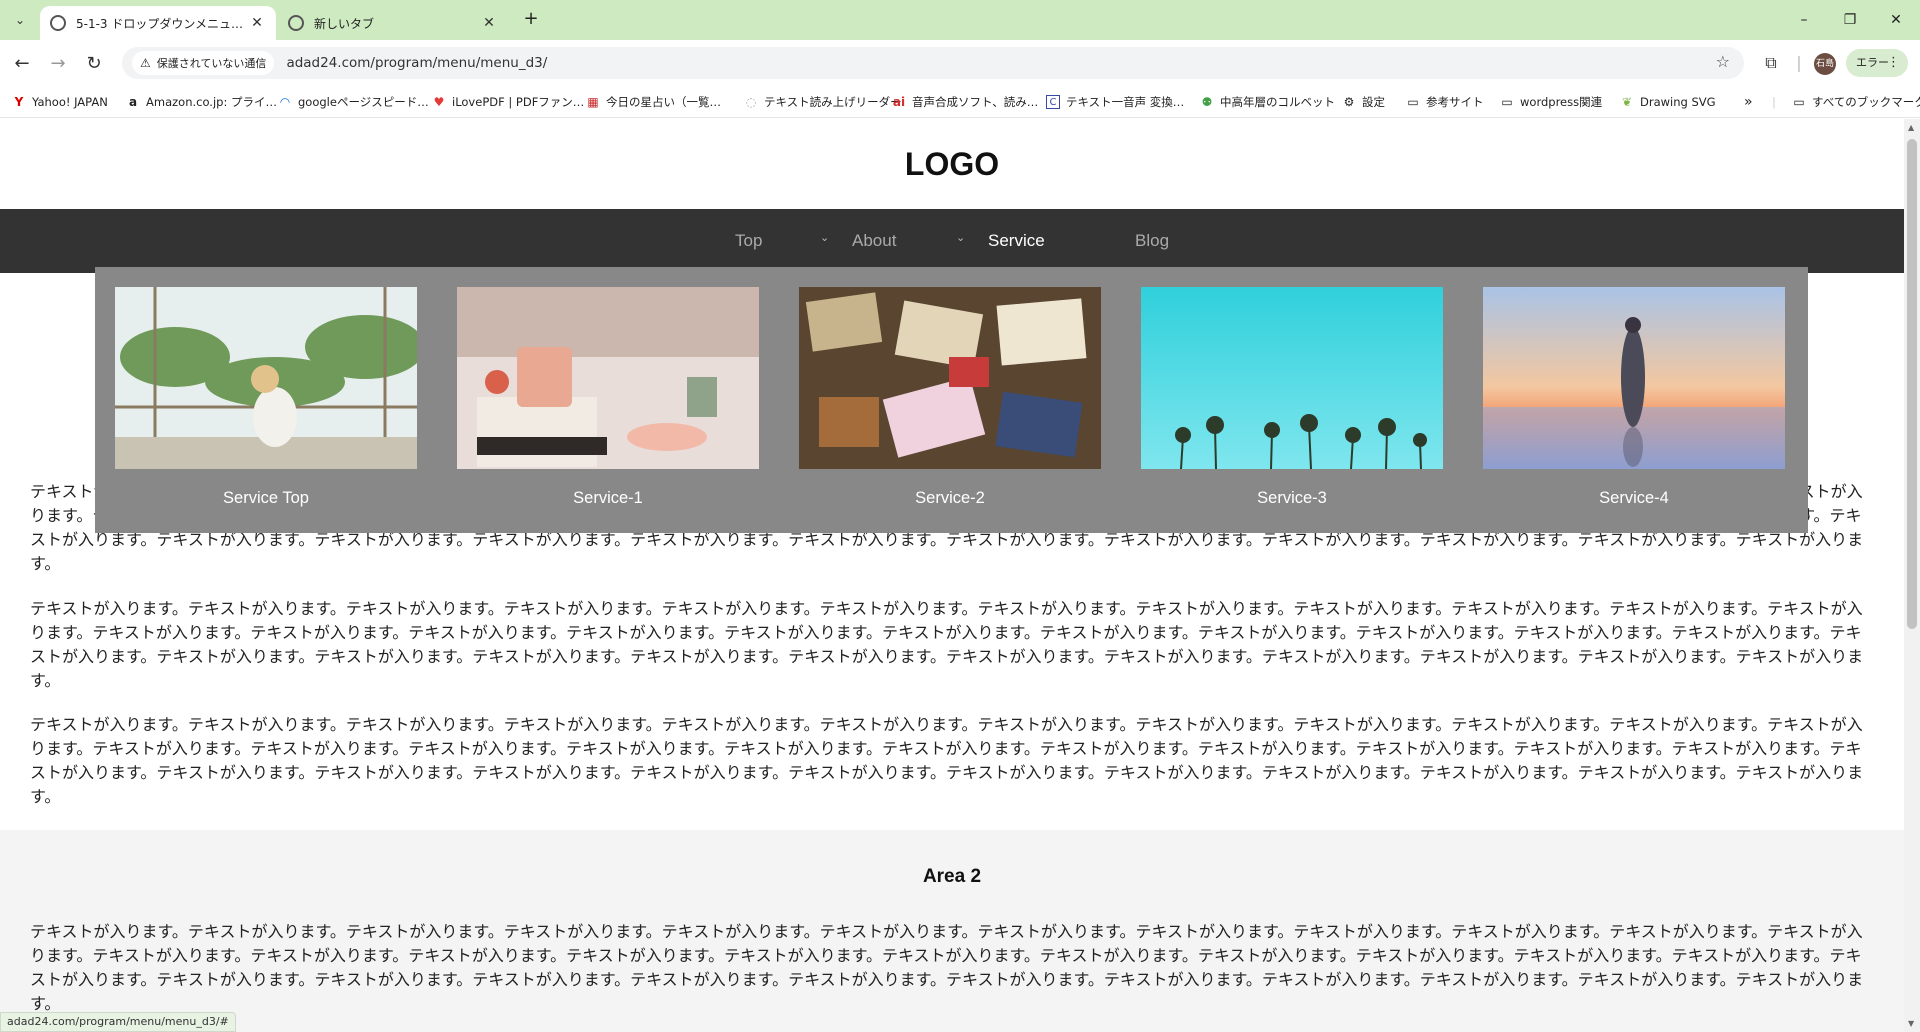 This screenshot has height=1032, width=1920. Describe the element at coordinates (952, 241) in the screenshot. I see `main-nav: Top ⌄ About ⌄ Service Blog` at that location.